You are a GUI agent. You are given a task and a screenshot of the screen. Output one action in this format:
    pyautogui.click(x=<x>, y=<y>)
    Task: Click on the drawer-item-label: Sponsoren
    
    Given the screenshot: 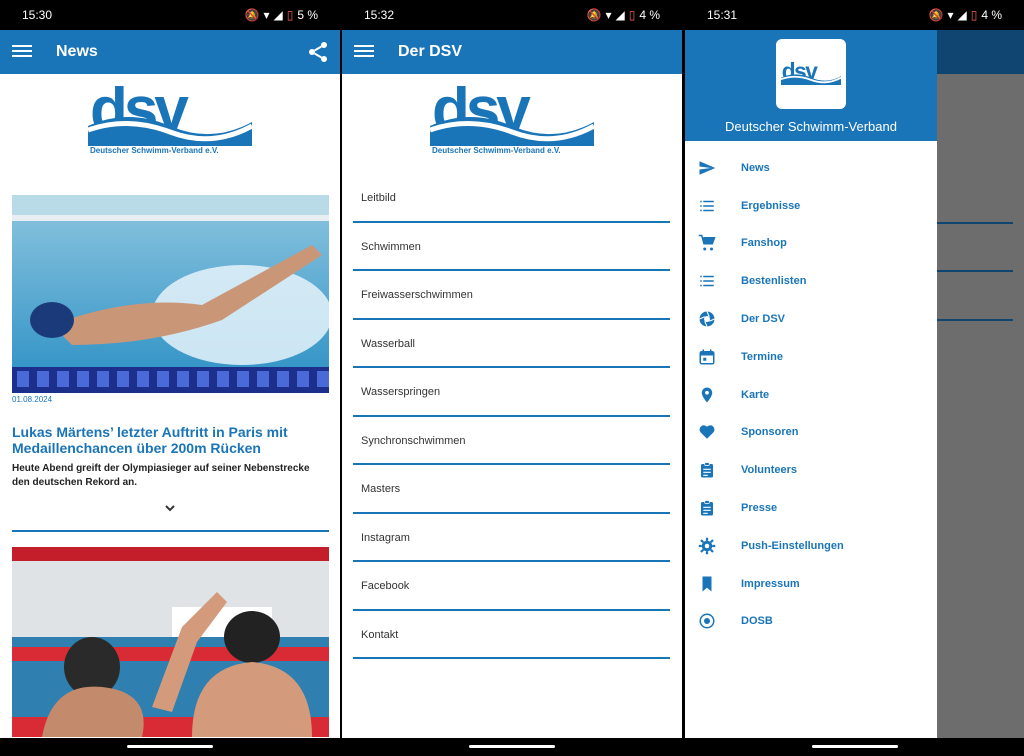 What is the action you would take?
    pyautogui.click(x=770, y=432)
    